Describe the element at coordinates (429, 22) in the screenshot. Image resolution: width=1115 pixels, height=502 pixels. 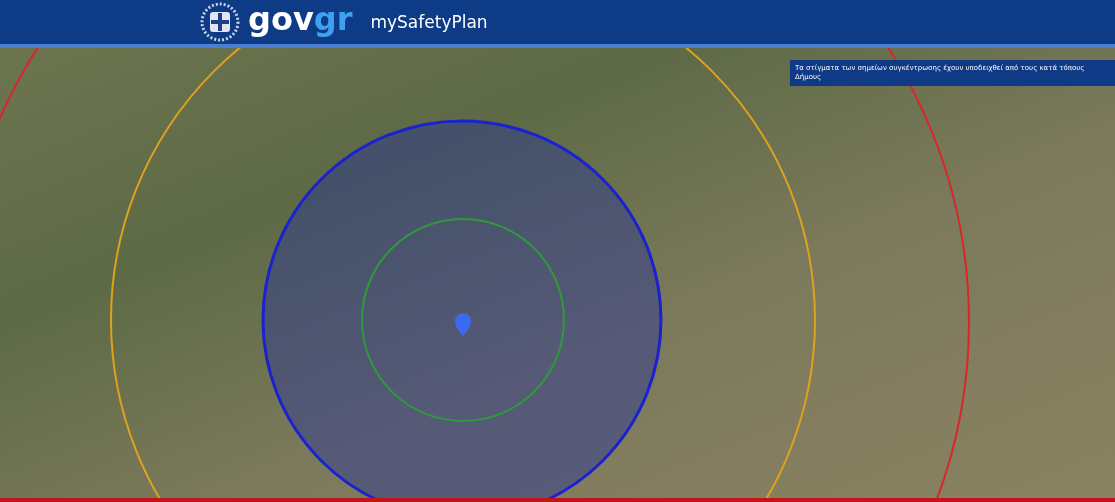
I see `app-name: mySafetyPlan` at that location.